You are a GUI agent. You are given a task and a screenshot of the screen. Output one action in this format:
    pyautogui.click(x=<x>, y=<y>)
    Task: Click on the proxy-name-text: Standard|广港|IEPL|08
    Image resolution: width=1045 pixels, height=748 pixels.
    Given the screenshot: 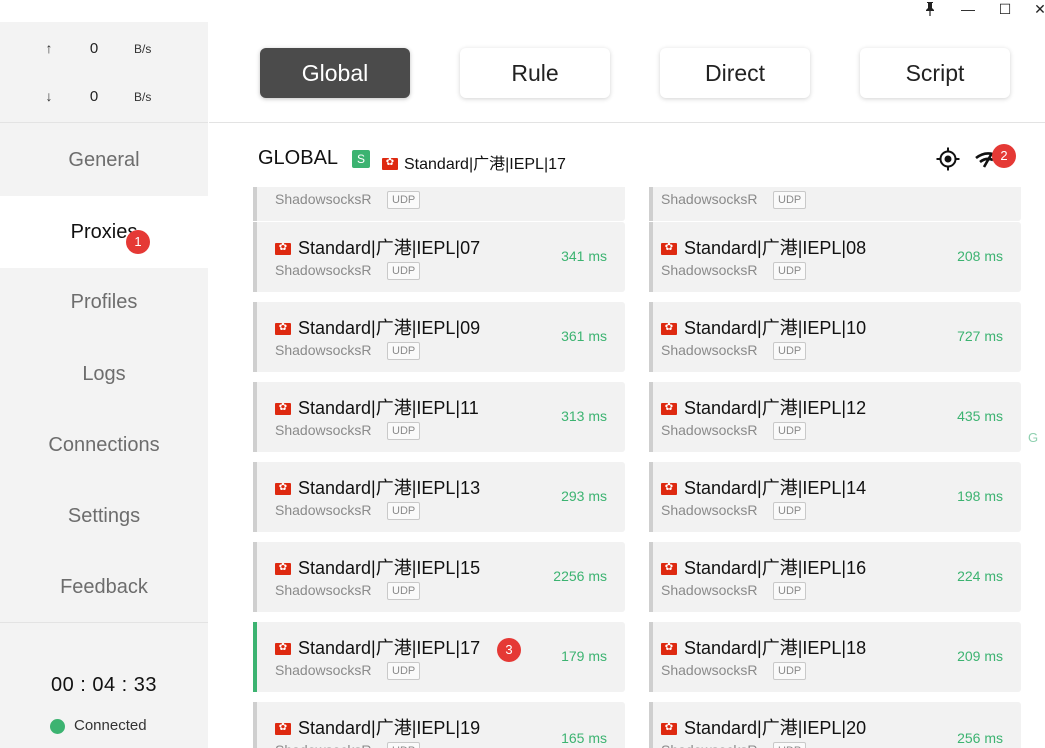 What is the action you would take?
    pyautogui.click(x=775, y=248)
    